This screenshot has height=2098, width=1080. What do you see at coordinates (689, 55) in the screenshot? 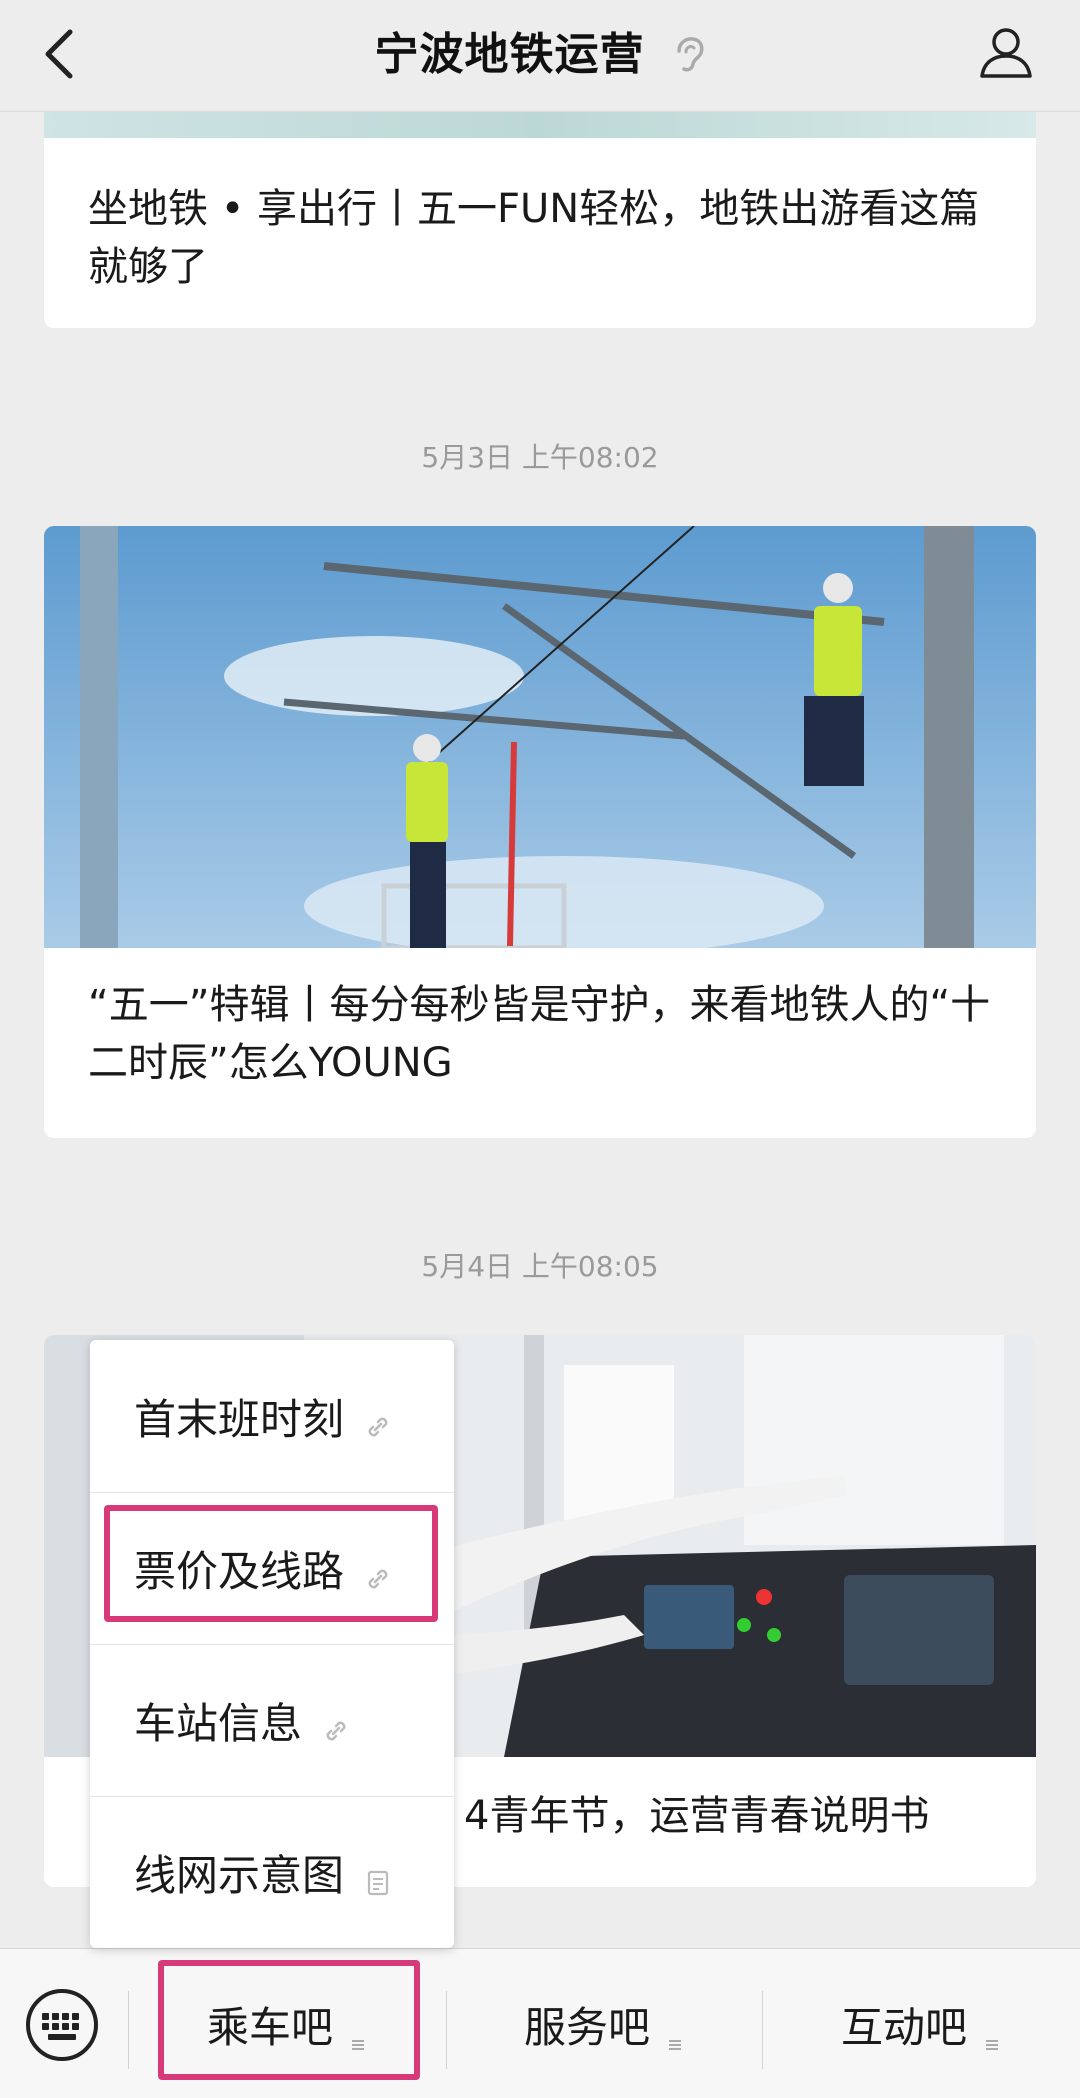
I see `ear-icon` at bounding box center [689, 55].